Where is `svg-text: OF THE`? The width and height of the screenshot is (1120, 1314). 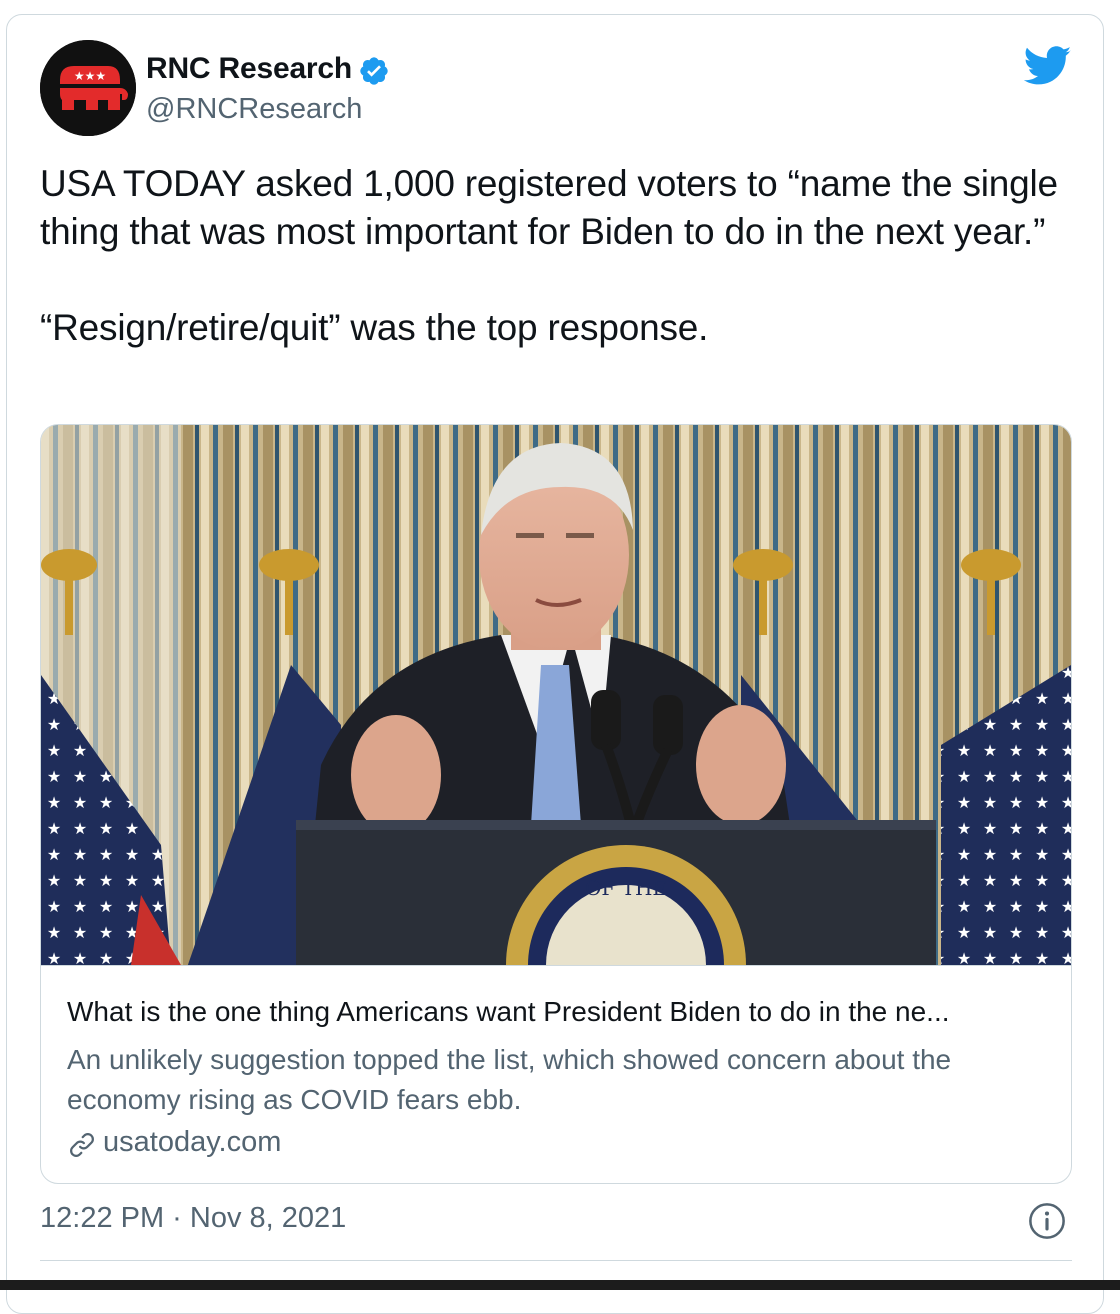 svg-text: OF THE is located at coordinates (626, 888).